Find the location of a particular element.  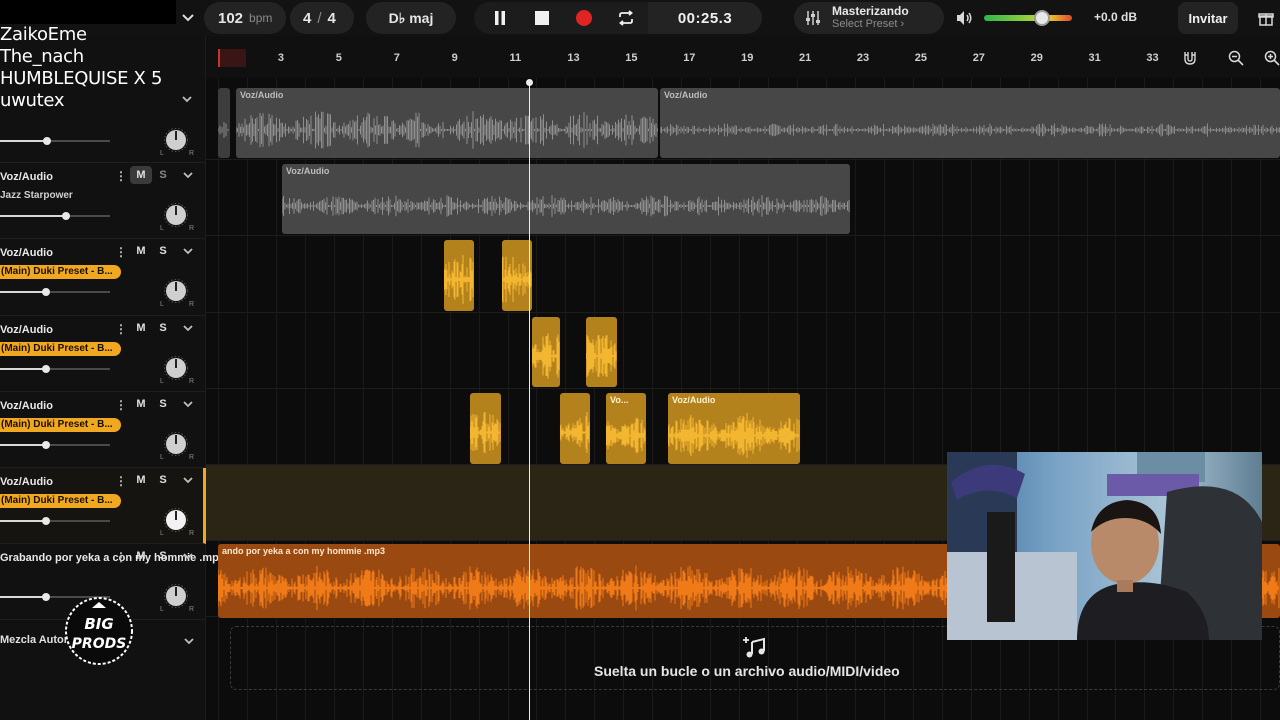

snap-magnet-button is located at coordinates (1194, 62).